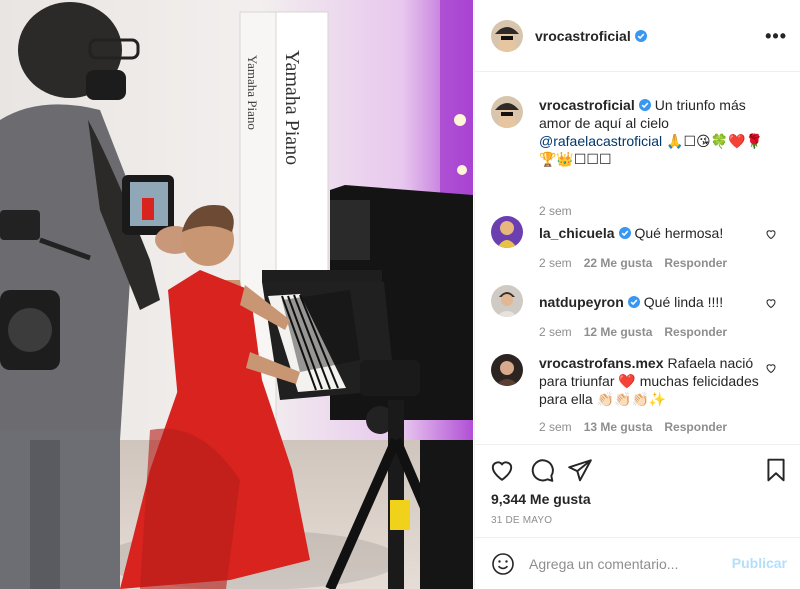 The height and width of the screenshot is (589, 800). I want to click on comment-meta: 2 sem 22 Me gusta Responder, so click(633, 263).